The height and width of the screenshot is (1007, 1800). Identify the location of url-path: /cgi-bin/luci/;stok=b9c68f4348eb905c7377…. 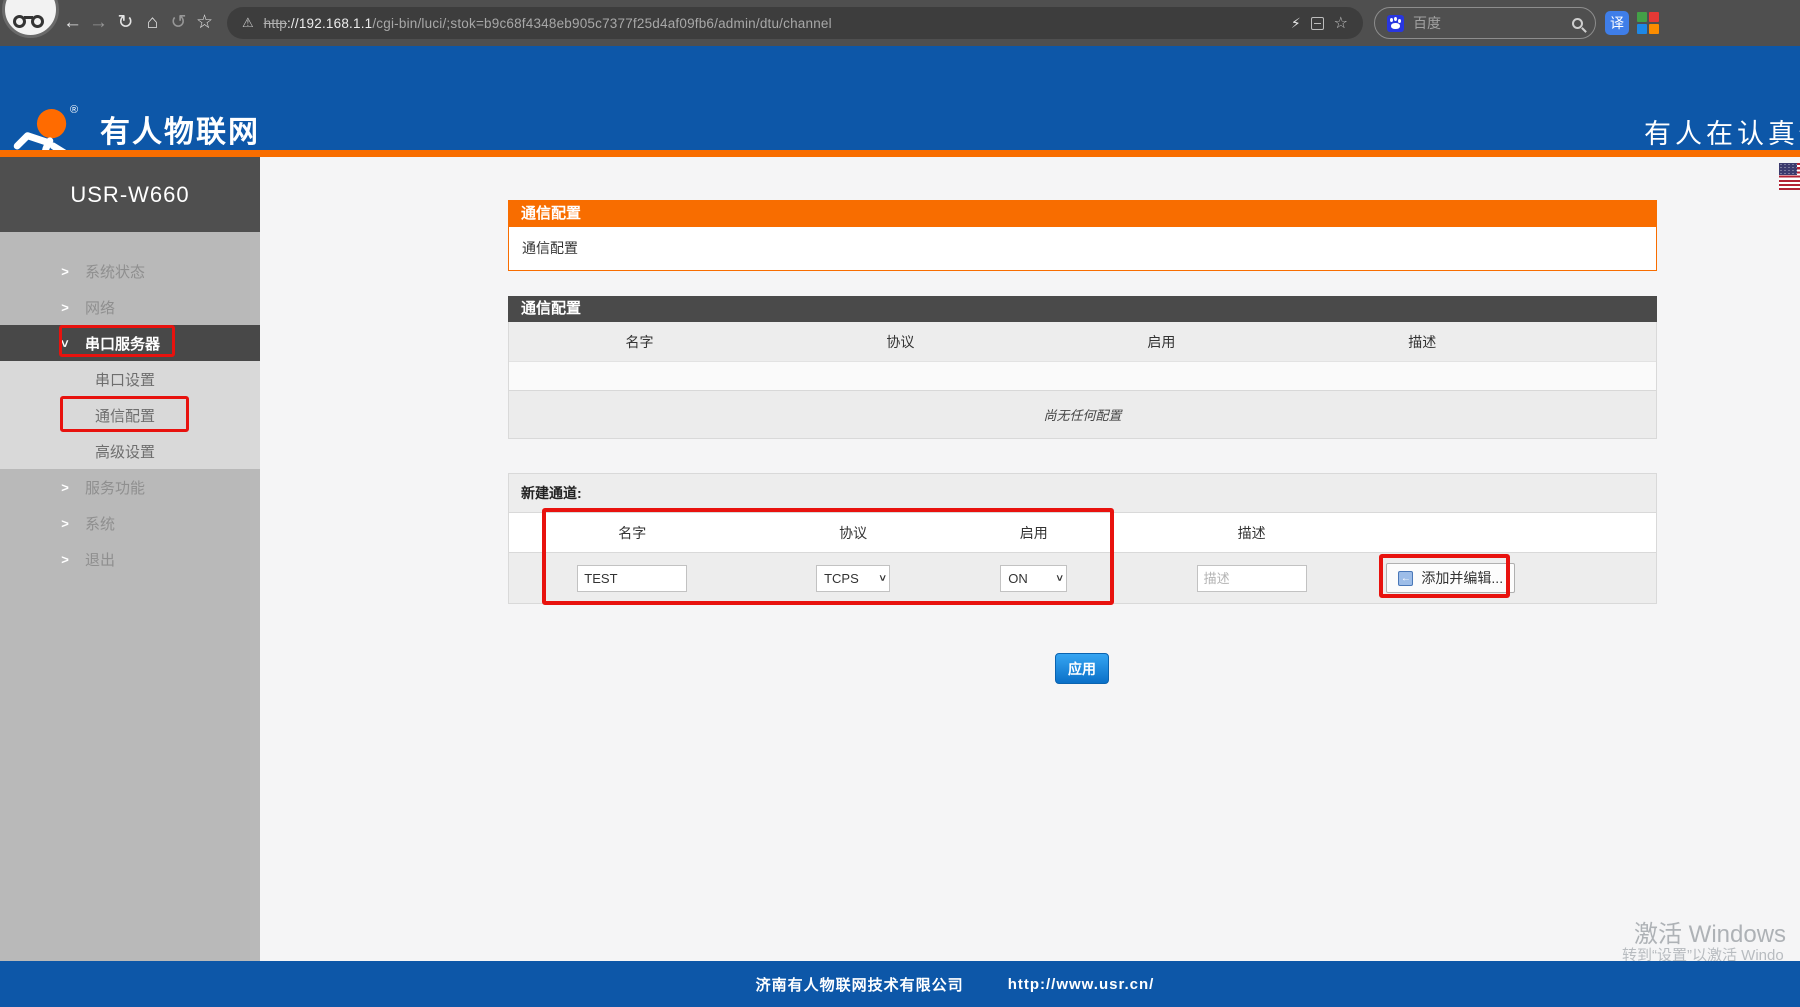
(602, 23).